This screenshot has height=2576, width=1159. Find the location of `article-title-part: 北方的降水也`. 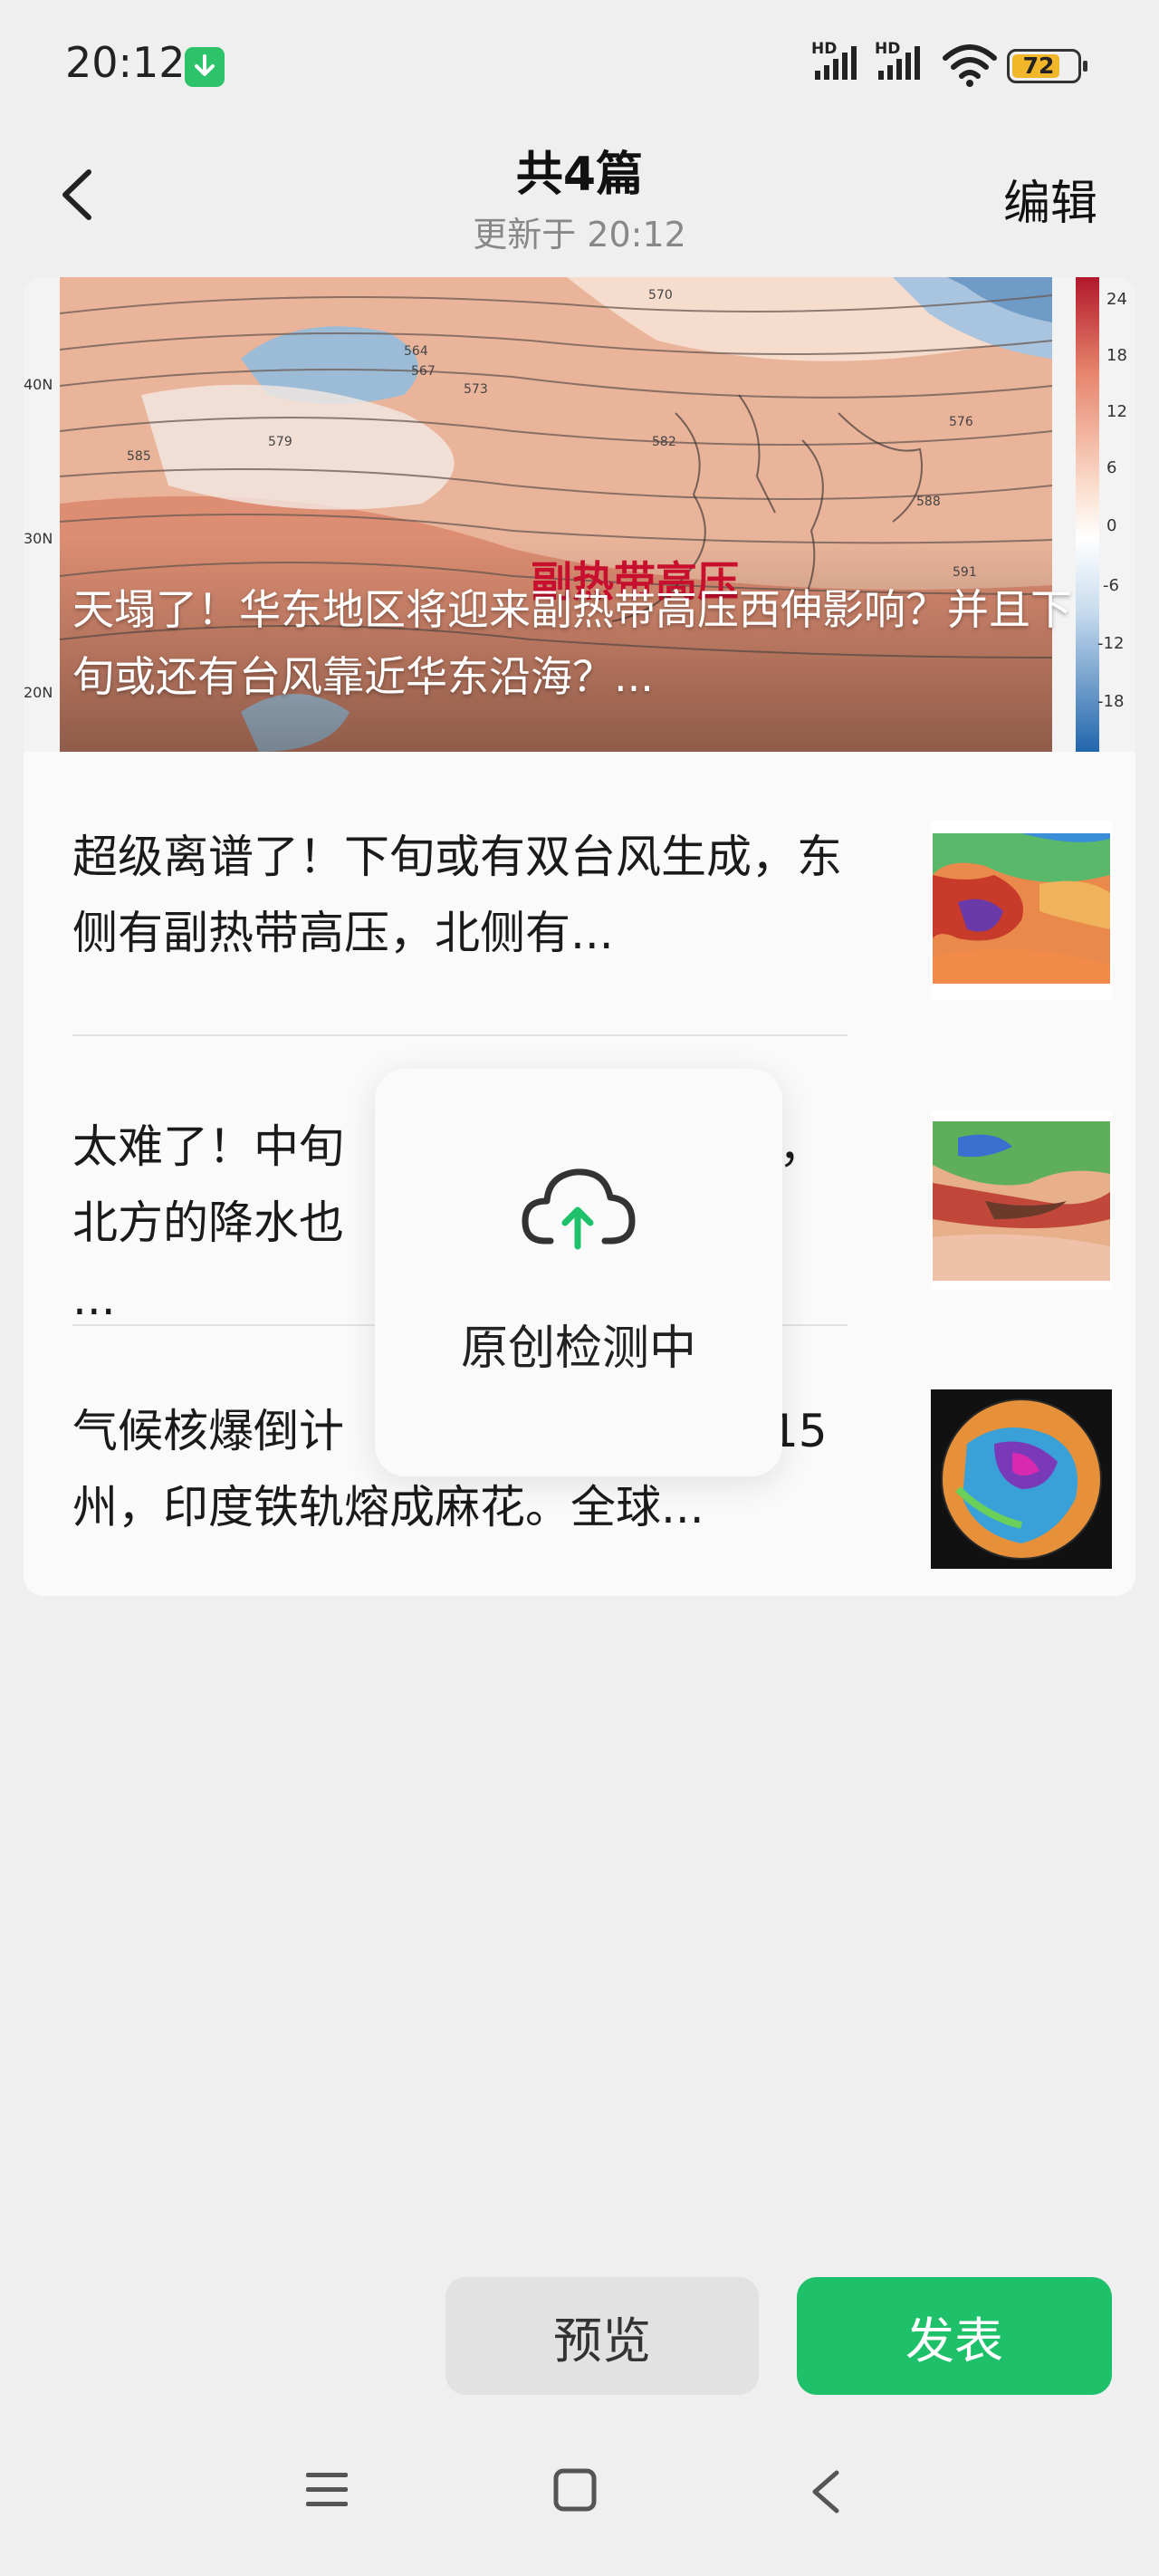

article-title-part: 北方的降水也 is located at coordinates (208, 1223).